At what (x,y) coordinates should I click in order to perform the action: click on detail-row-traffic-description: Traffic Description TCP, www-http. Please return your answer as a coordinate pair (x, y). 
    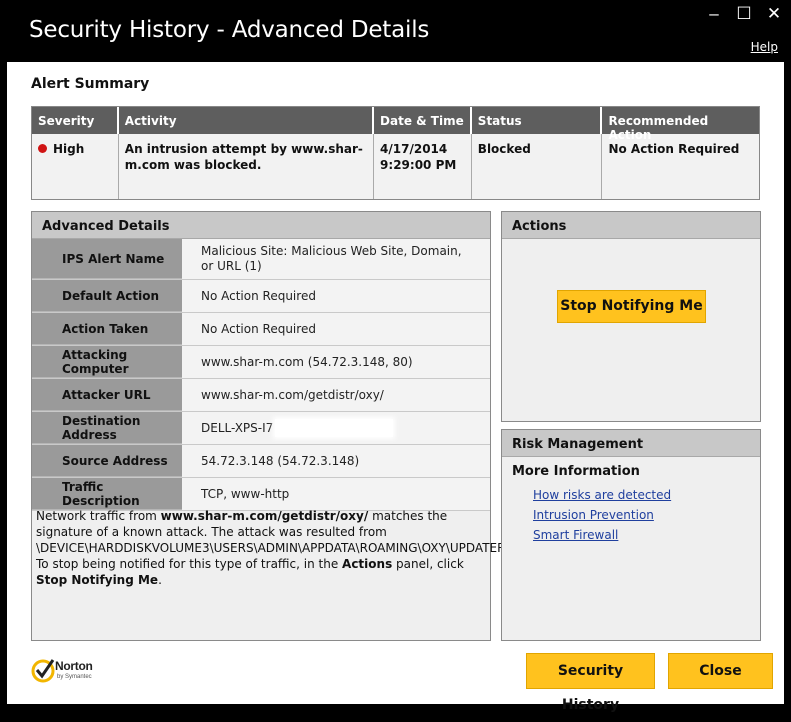
    Looking at the image, I should click on (261, 494).